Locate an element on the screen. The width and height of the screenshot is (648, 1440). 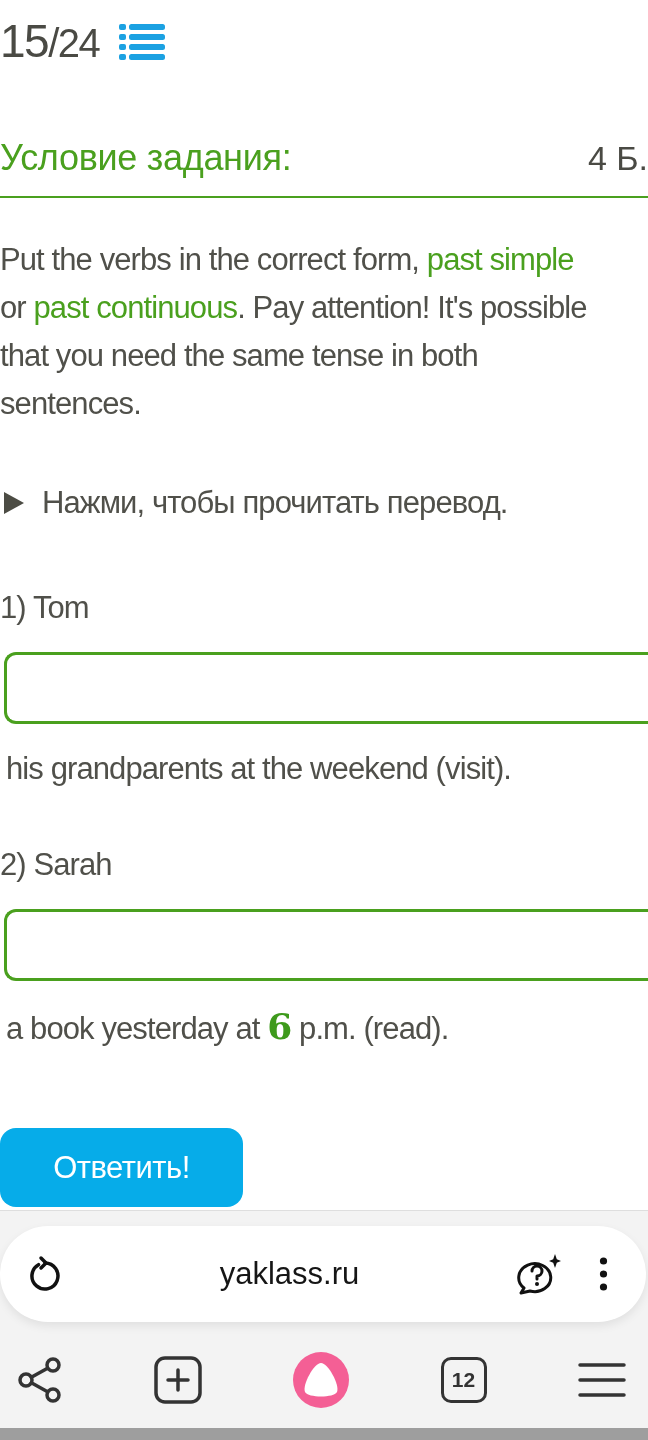
address-bar: yaklass.ru is located at coordinates (323, 1274).